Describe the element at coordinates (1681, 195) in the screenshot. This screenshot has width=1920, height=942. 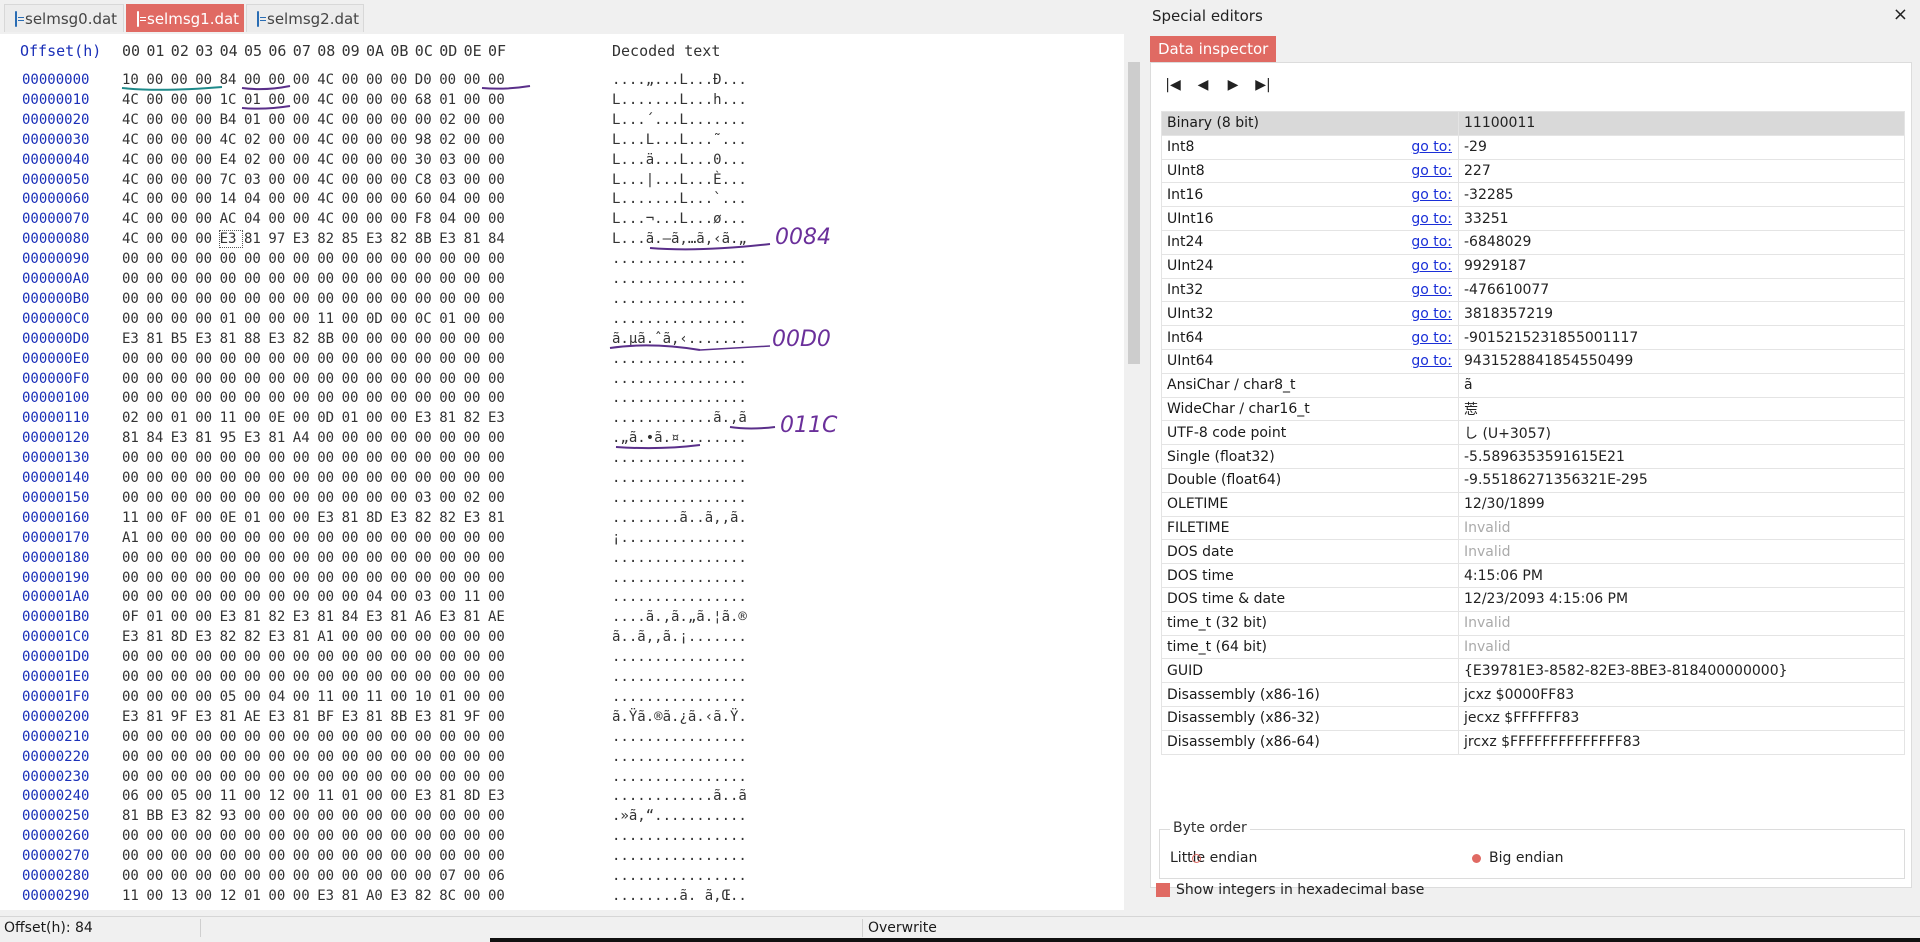
I see `inspector-field-value: -32285` at that location.